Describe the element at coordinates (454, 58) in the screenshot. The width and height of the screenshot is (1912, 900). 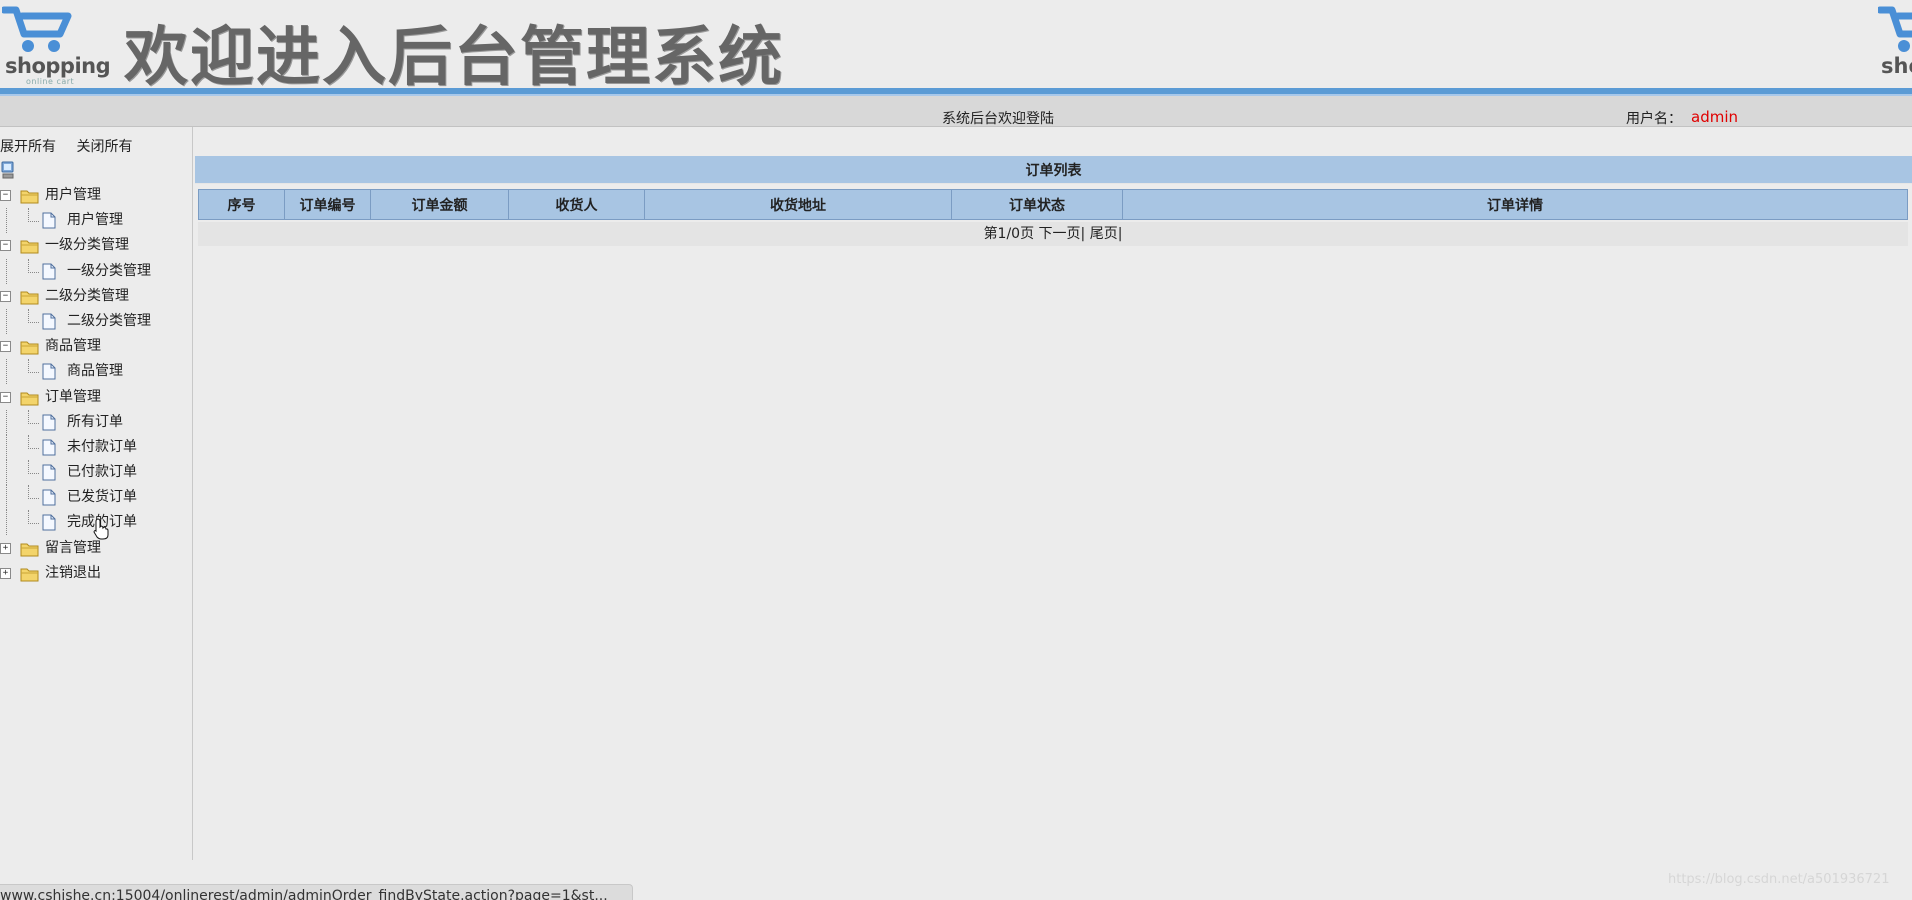
I see `page-title: 欢迎进入后台管理系统` at that location.